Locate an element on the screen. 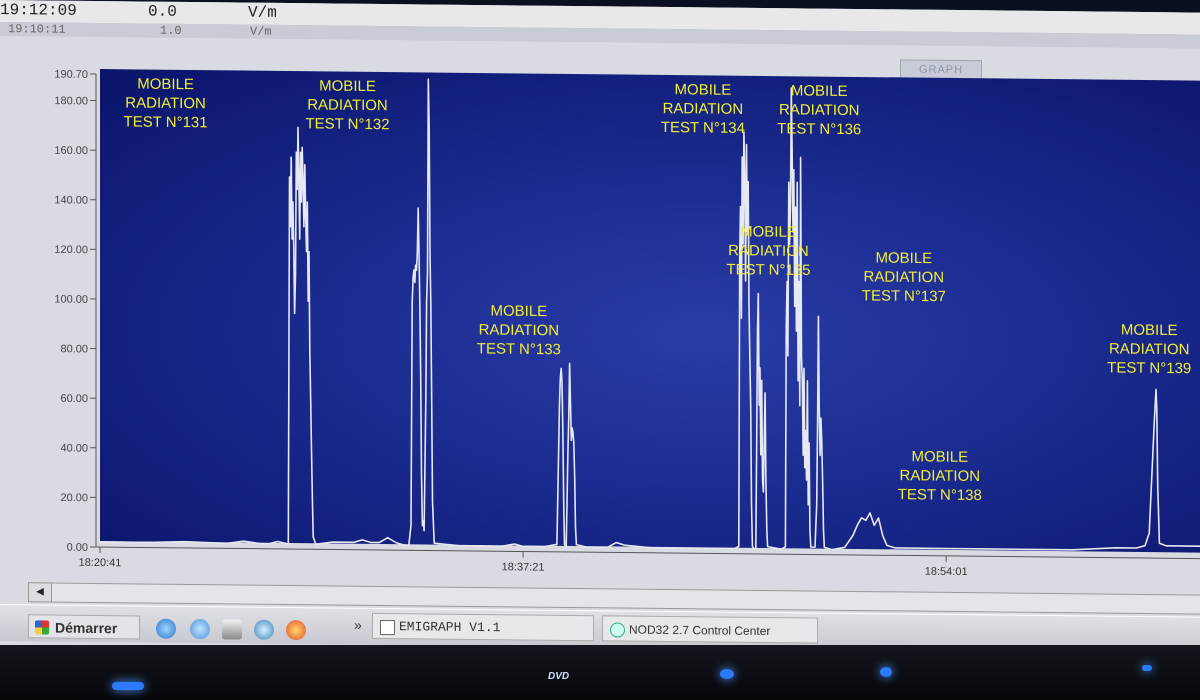 This screenshot has height=700, width=1200. power-led-icon is located at coordinates (128, 686).